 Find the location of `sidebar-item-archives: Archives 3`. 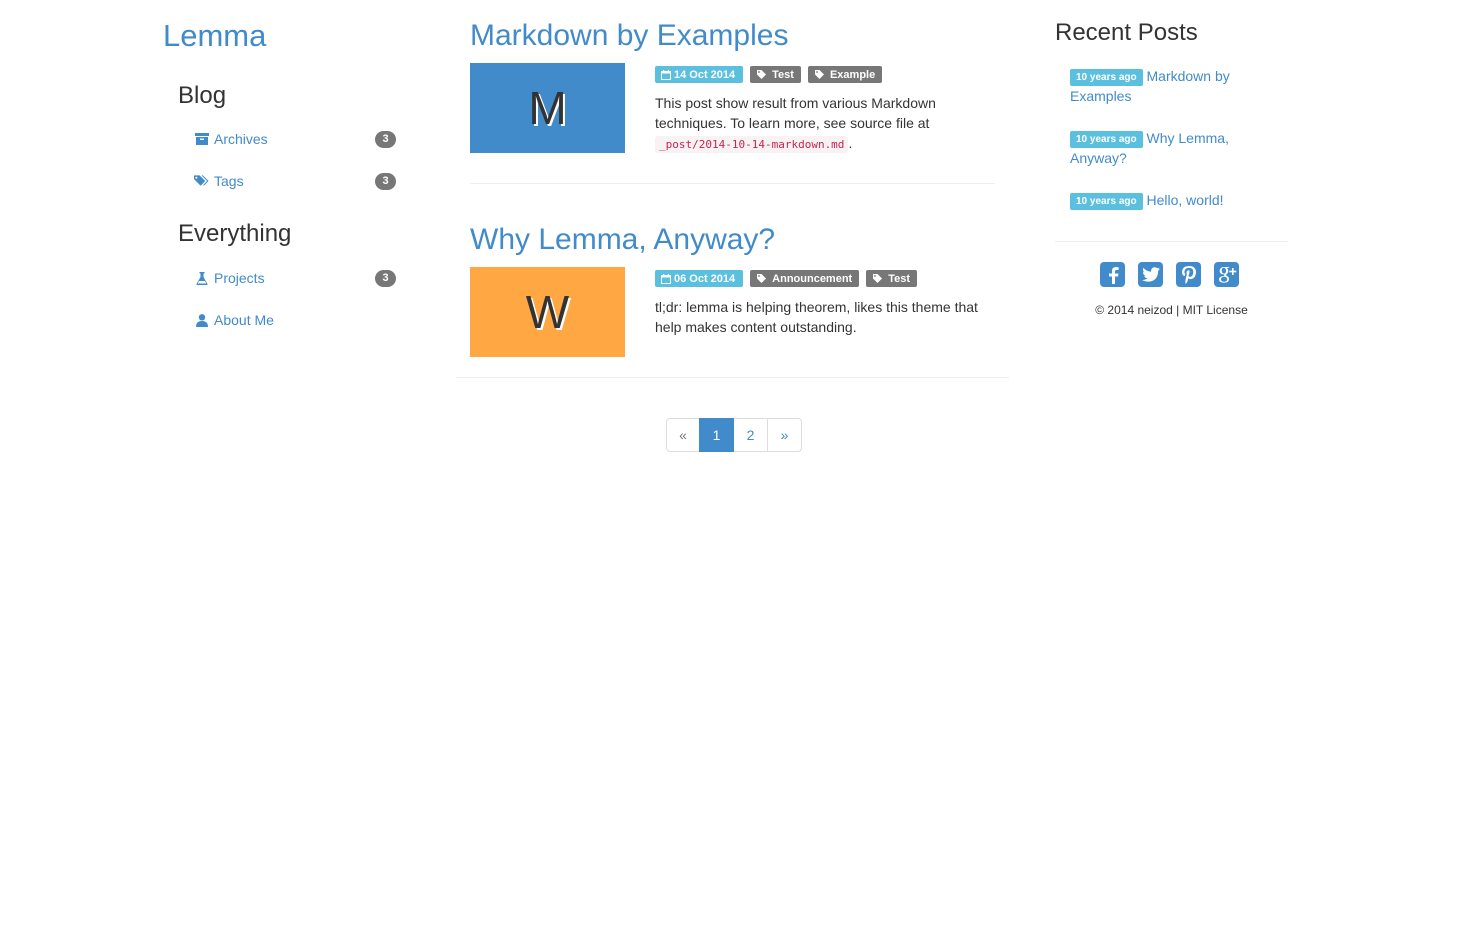

sidebar-item-archives: Archives 3 is located at coordinates (295, 139).